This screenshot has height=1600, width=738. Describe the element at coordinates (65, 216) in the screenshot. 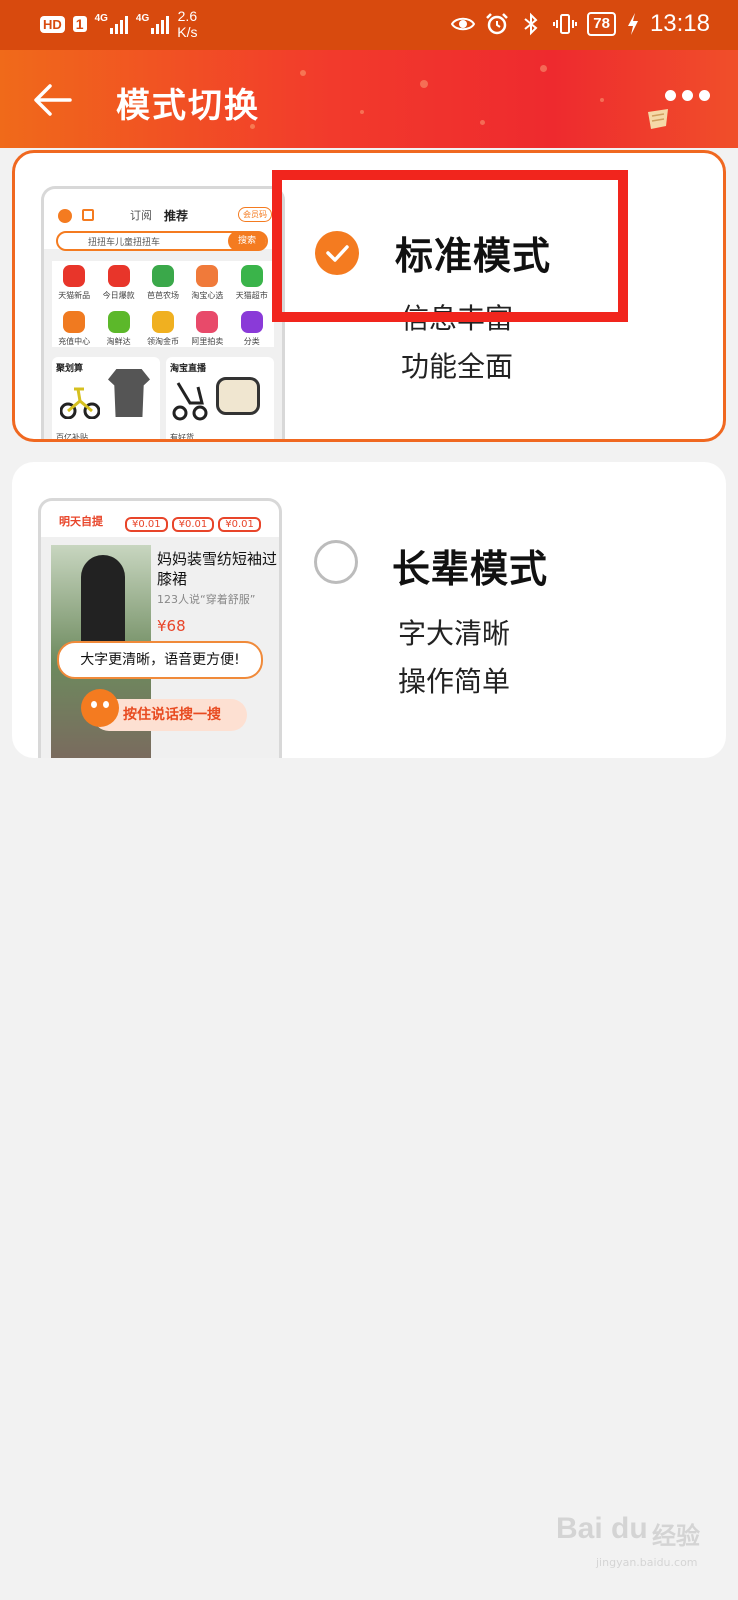

I see `taobao-logo-icon` at that location.